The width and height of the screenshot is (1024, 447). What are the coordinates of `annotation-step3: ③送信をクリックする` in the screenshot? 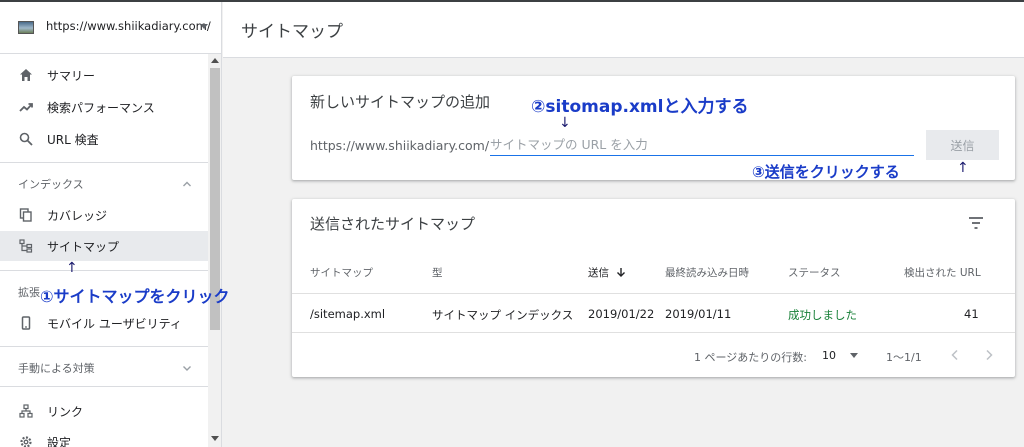 It's located at (826, 172).